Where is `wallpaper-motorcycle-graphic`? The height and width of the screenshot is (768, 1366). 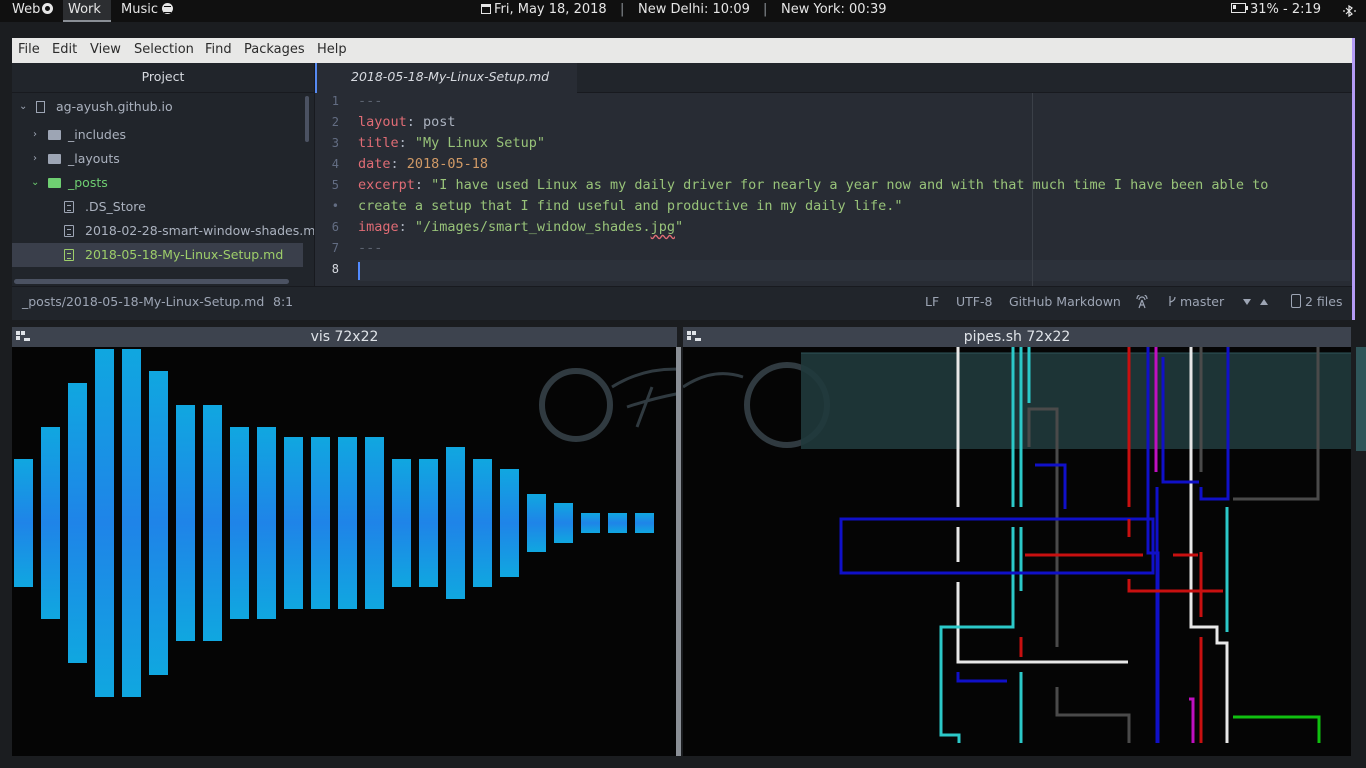 wallpaper-motorcycle-graphic is located at coordinates (608, 404).